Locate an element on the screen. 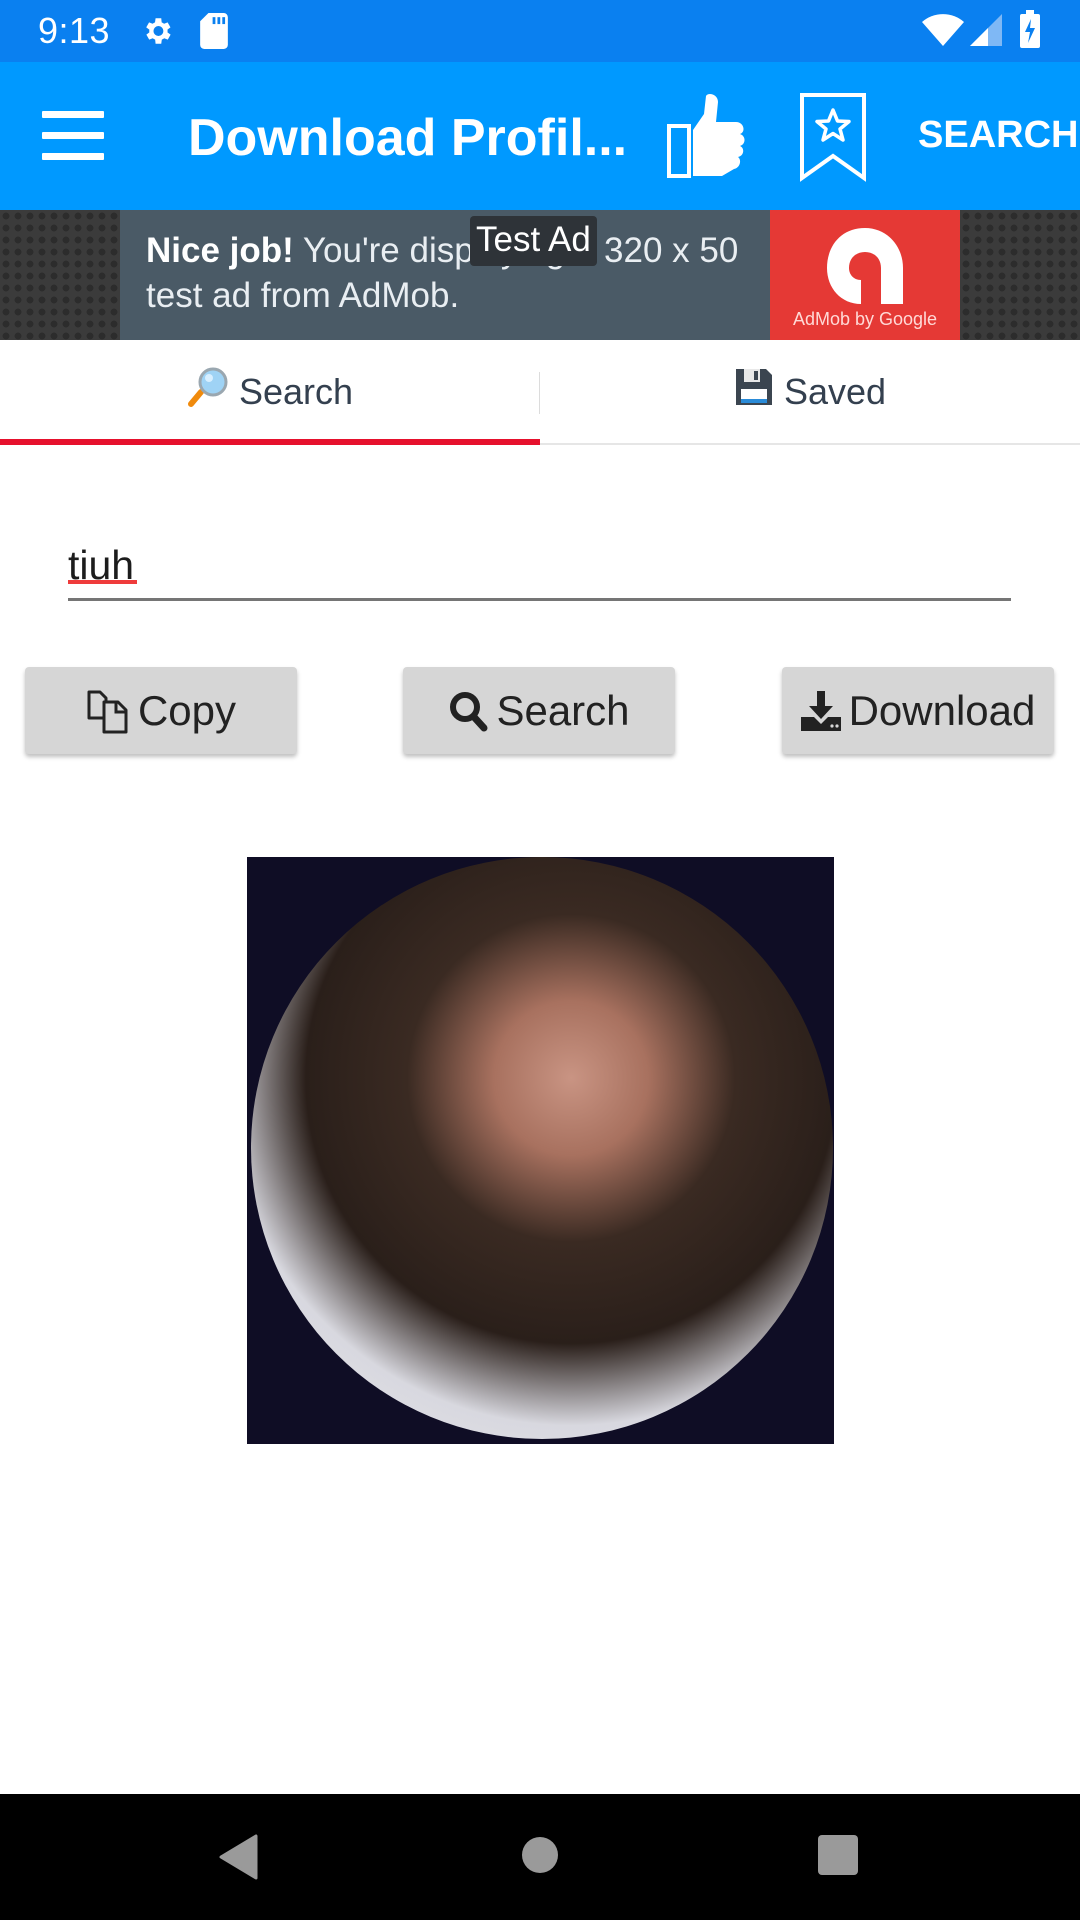  app-bar: Download Profil... SEARCH is located at coordinates (540, 136).